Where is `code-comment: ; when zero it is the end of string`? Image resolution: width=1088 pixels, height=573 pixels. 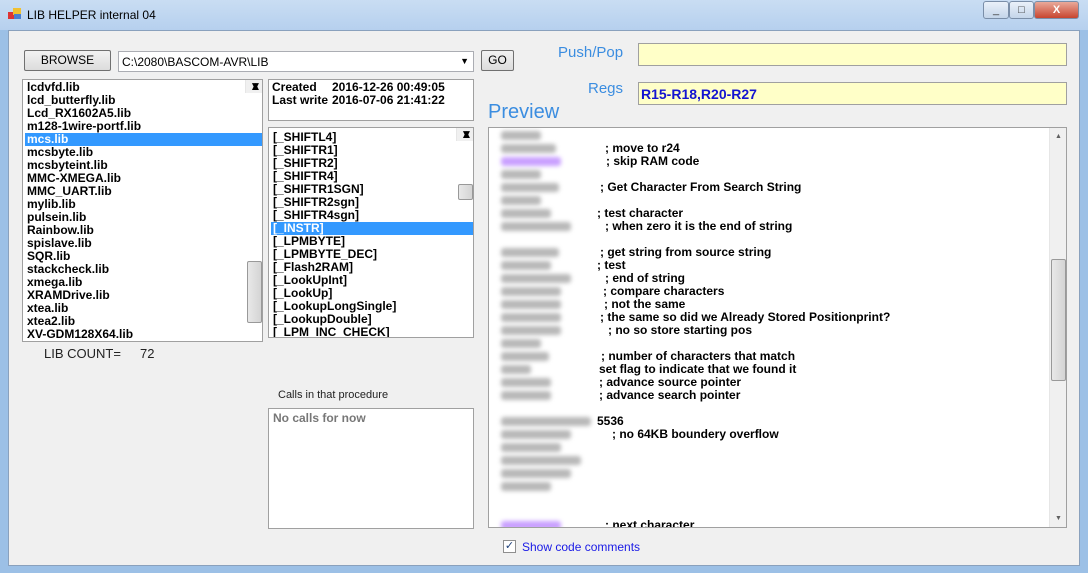 code-comment: ; when zero it is the end of string is located at coordinates (699, 226).